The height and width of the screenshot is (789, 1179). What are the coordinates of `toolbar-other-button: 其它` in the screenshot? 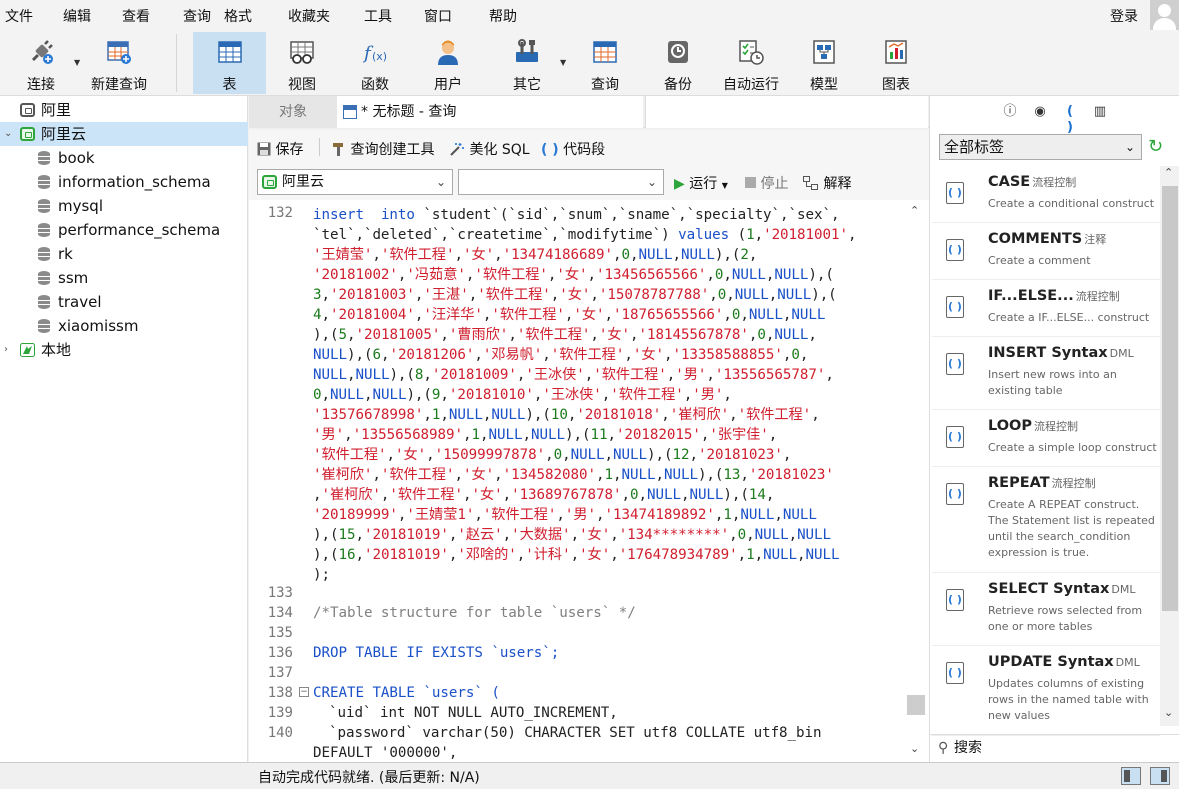 It's located at (527, 63).